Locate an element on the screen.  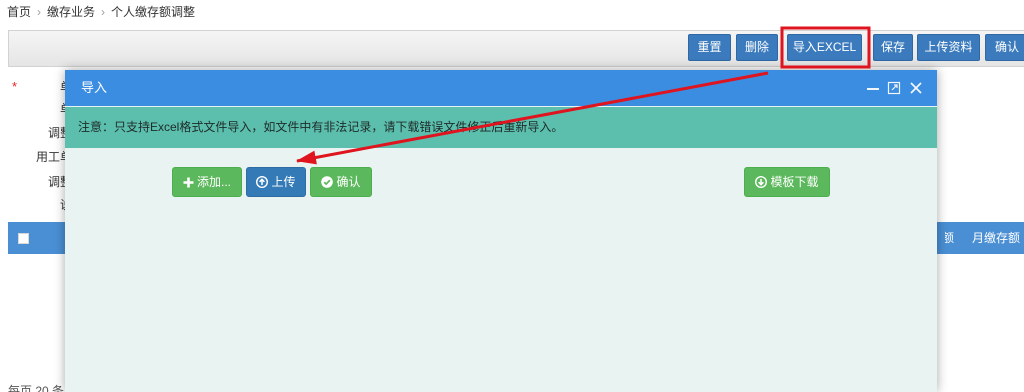
breadcrumb-current-page: 个人缴存额调整 is located at coordinates (153, 12).